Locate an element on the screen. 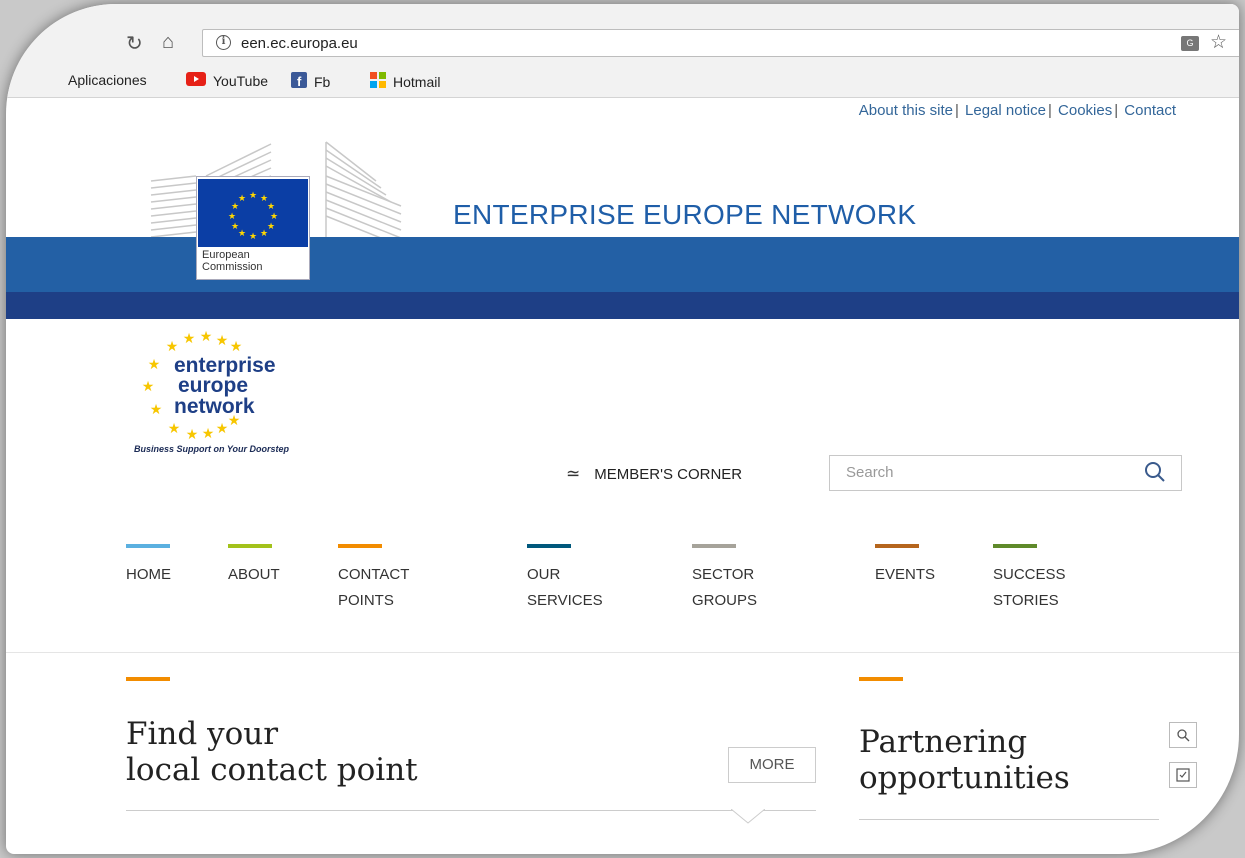 This screenshot has width=1245, height=858. partnering-checklist-button is located at coordinates (1183, 775).